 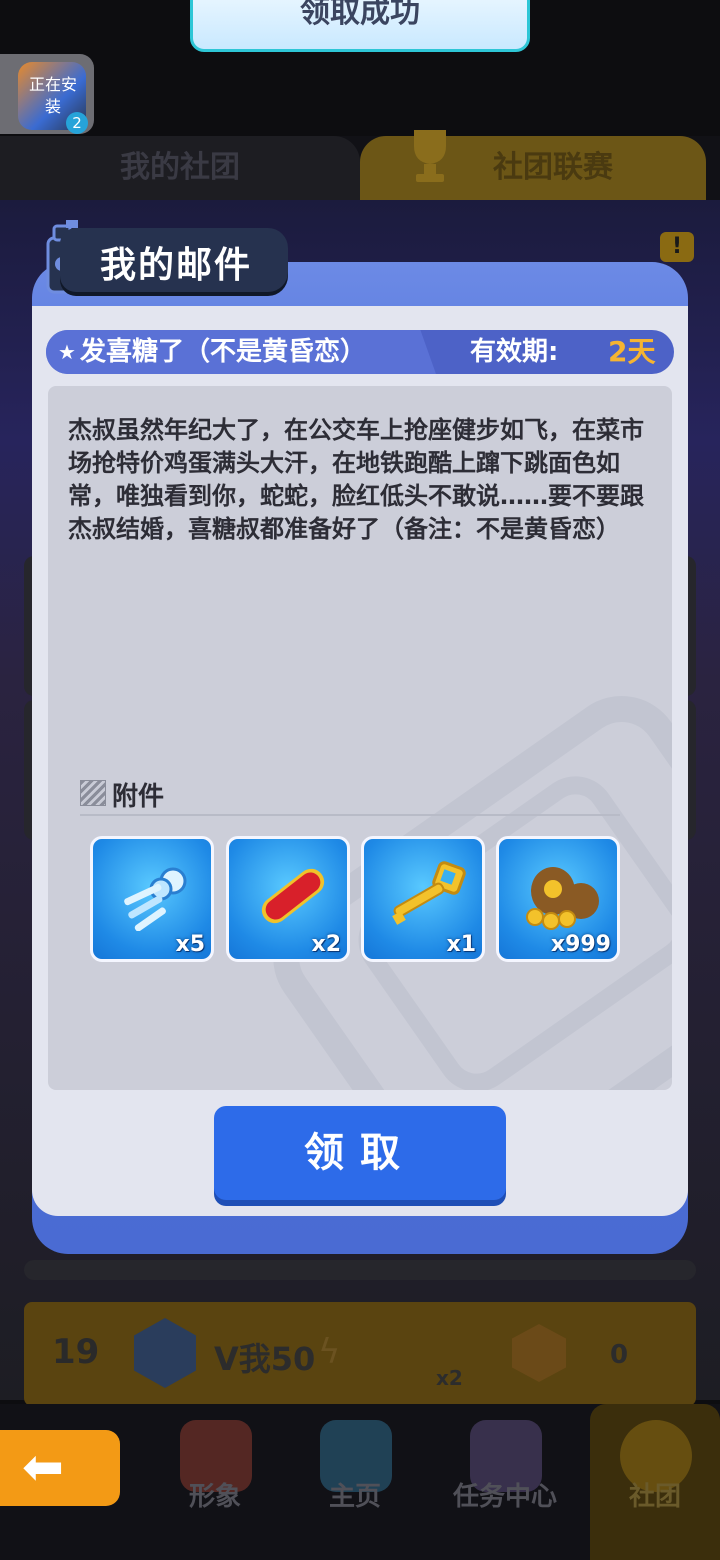 I want to click on success-toast: 领取成功, so click(x=360, y=26).